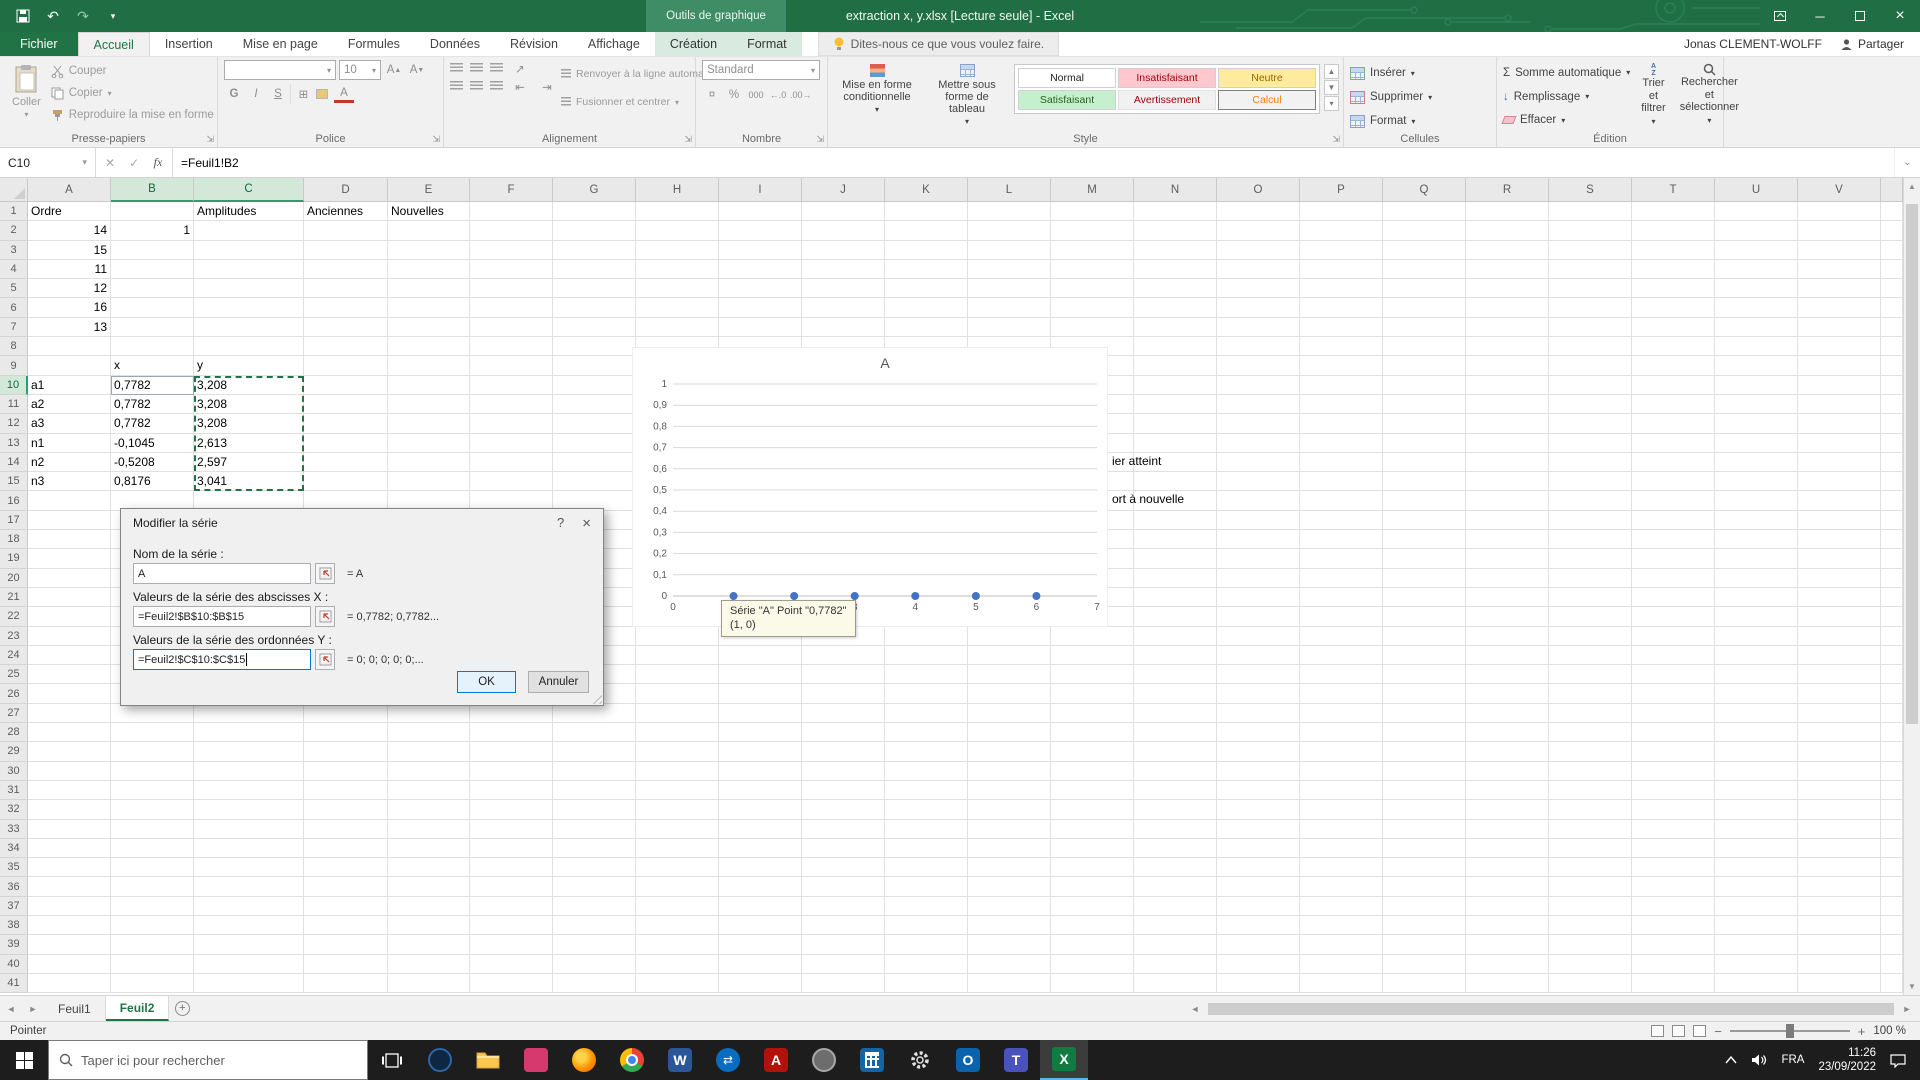 The image size is (1920, 1080). What do you see at coordinates (1175, 694) in the screenshot?
I see `cell-N26` at bounding box center [1175, 694].